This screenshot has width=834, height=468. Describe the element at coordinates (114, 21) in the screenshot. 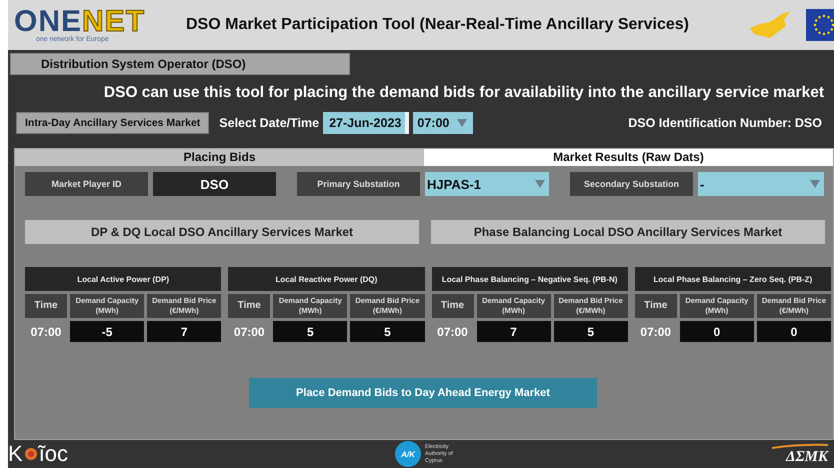

I see `logo-text: NET` at that location.